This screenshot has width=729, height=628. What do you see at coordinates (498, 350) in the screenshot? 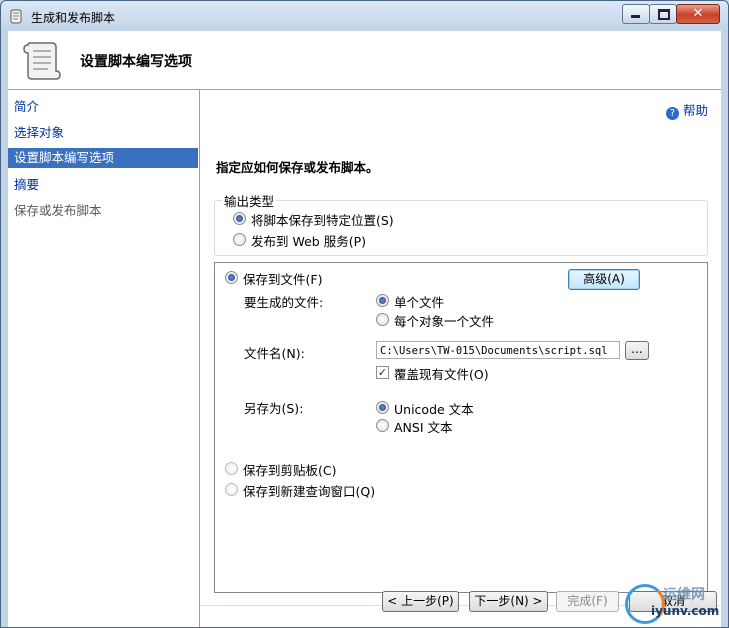
I see `file-name-input: C:\Users\TW-015\Documents\script.sql` at bounding box center [498, 350].